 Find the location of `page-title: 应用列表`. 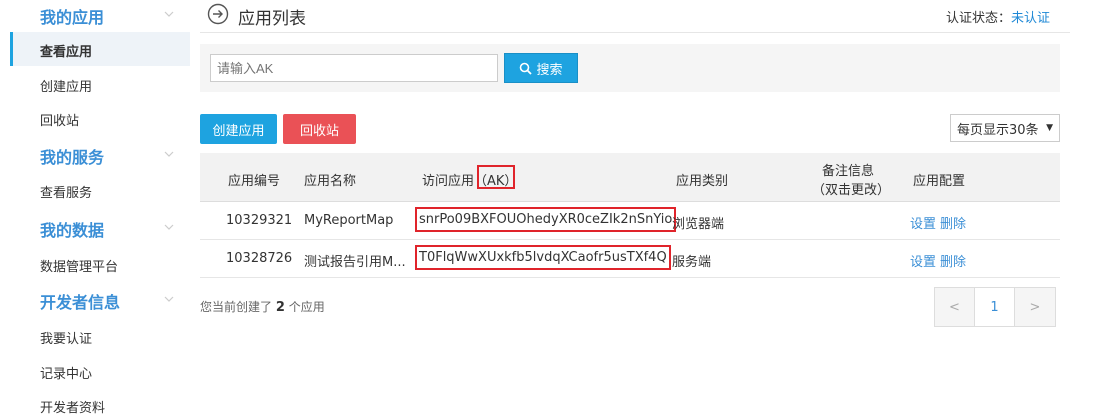

page-title: 应用列表 is located at coordinates (272, 19).